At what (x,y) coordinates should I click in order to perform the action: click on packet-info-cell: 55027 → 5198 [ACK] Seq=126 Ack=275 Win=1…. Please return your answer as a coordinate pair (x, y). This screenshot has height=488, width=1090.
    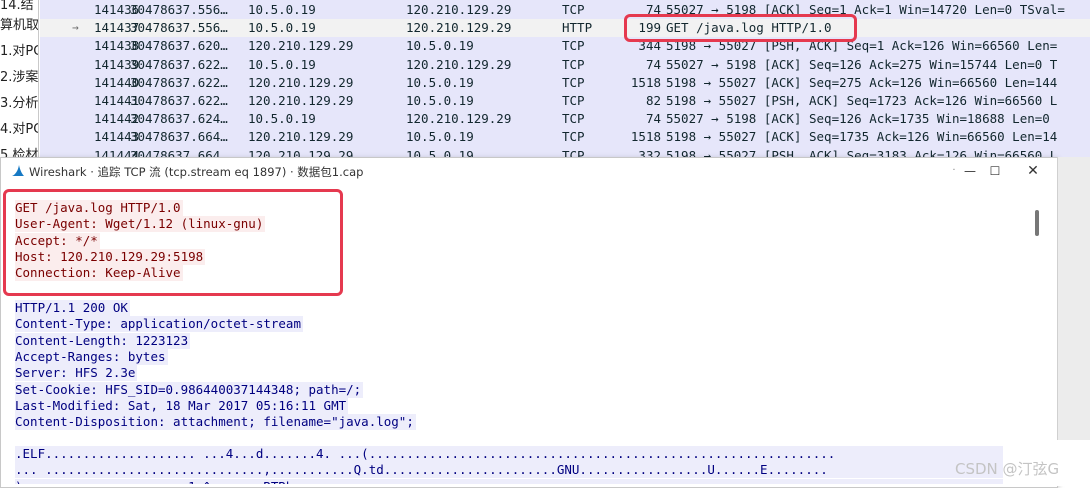
    Looking at the image, I should click on (862, 64).